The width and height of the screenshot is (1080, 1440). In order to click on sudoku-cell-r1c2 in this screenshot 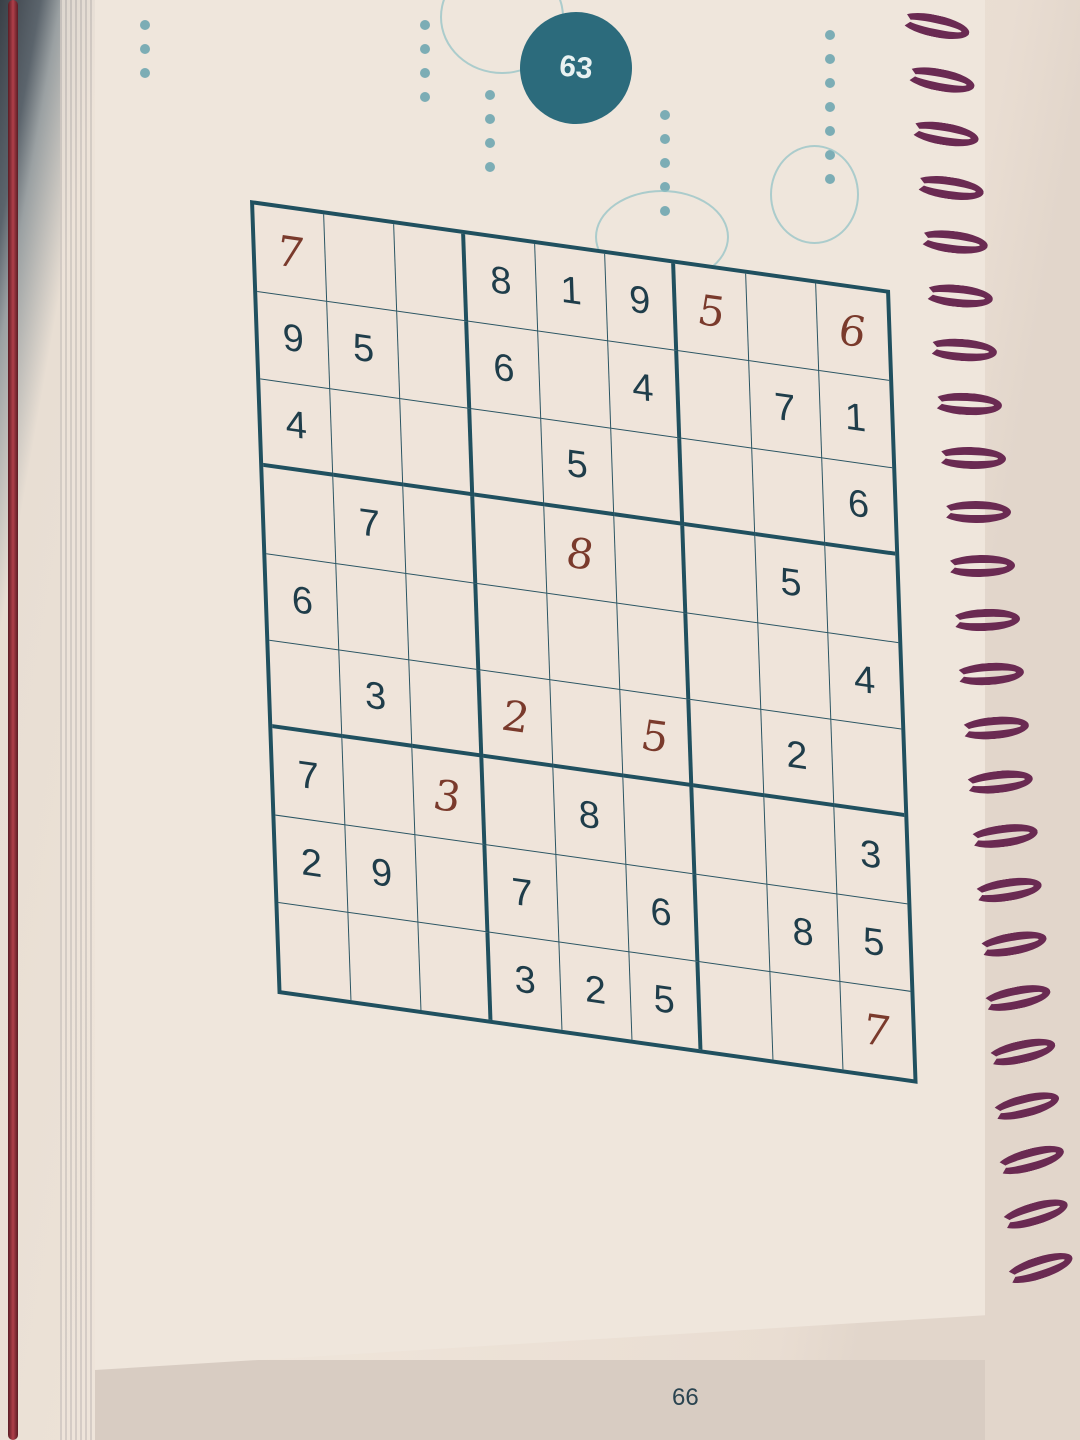, I will do `click(361, 263)`.